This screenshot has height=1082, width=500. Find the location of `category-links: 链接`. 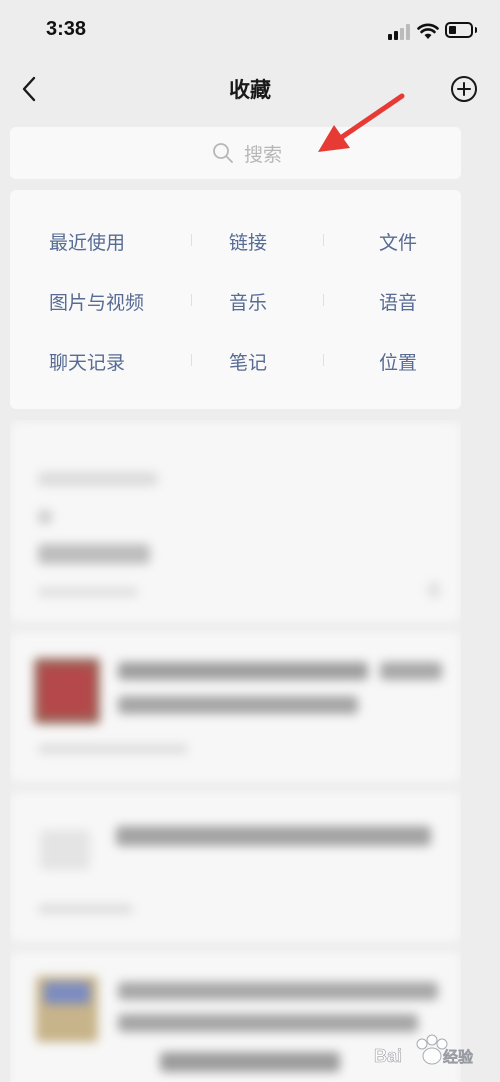

category-links: 链接 is located at coordinates (248, 241).